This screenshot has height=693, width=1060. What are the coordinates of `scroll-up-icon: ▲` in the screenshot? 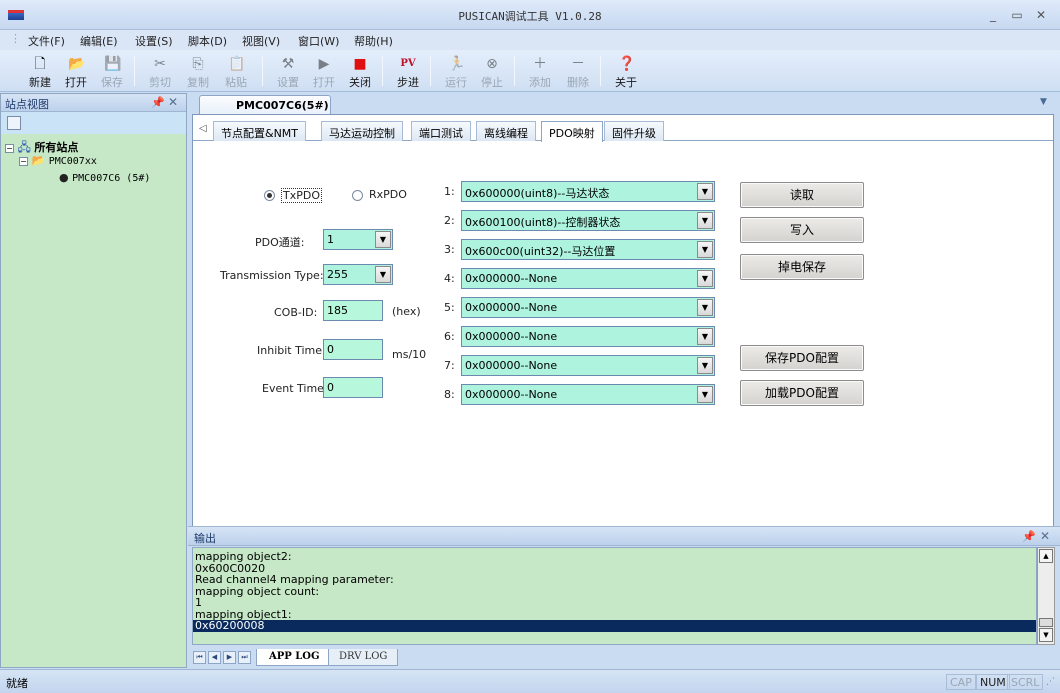 It's located at (1046, 556).